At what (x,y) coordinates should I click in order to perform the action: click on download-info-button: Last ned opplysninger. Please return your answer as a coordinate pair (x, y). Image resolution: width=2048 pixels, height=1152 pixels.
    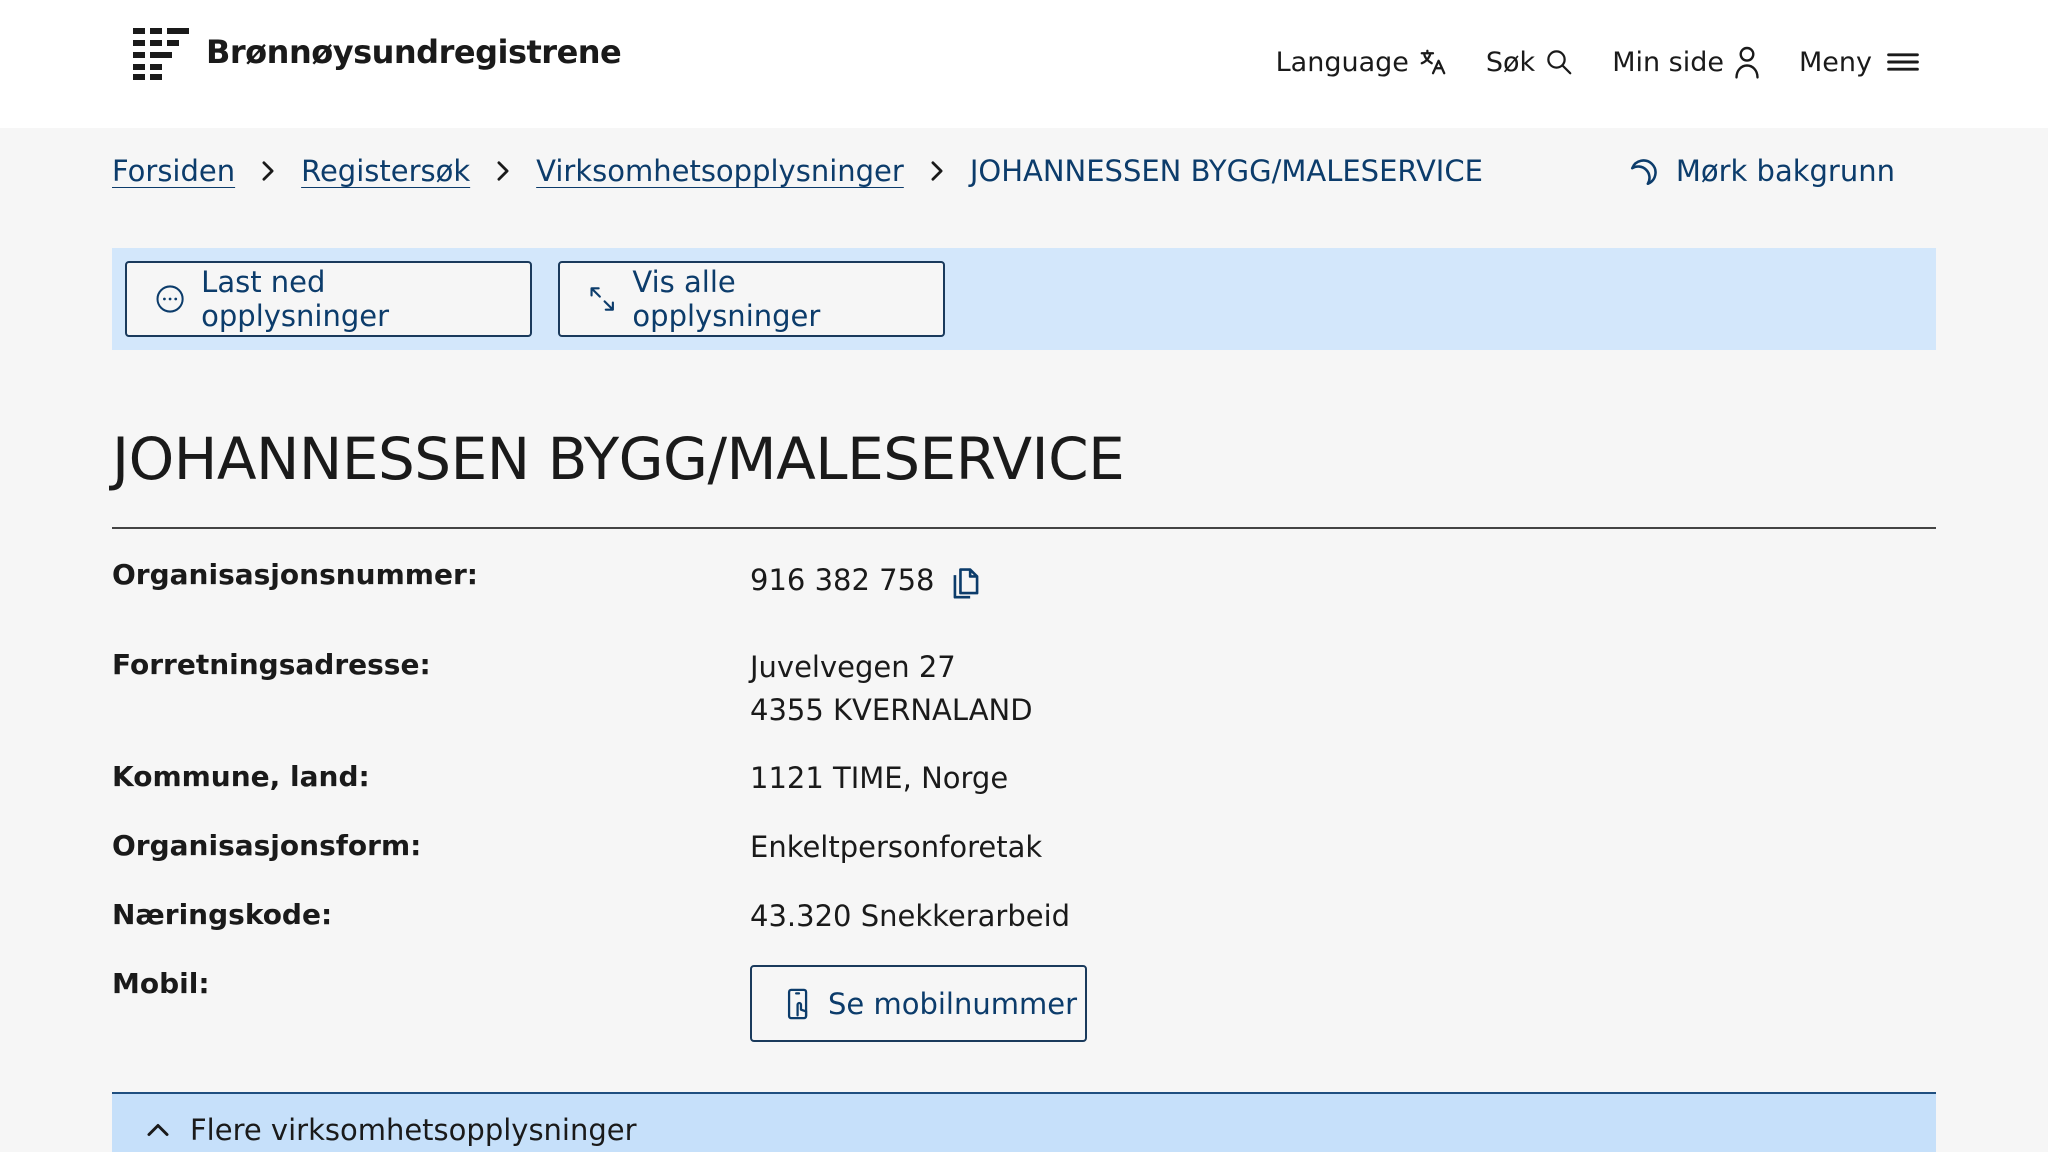
    Looking at the image, I should click on (328, 299).